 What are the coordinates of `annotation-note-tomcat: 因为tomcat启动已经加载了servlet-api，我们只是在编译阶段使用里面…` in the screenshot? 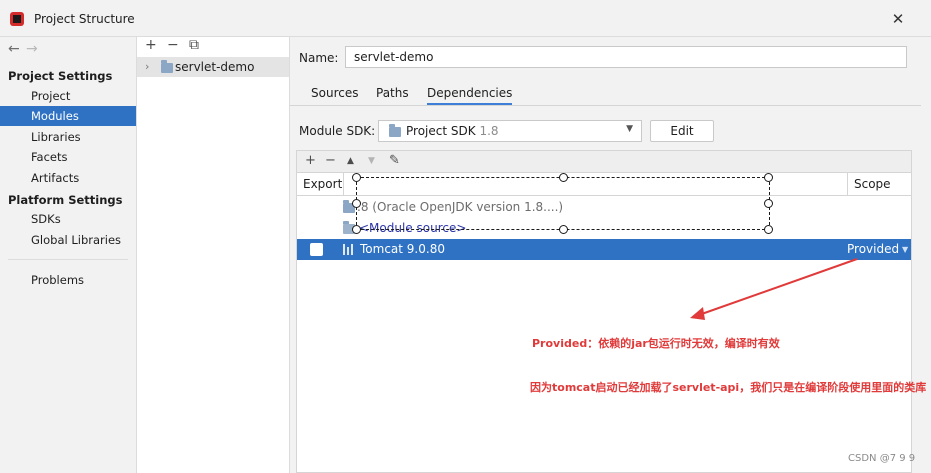 It's located at (728, 387).